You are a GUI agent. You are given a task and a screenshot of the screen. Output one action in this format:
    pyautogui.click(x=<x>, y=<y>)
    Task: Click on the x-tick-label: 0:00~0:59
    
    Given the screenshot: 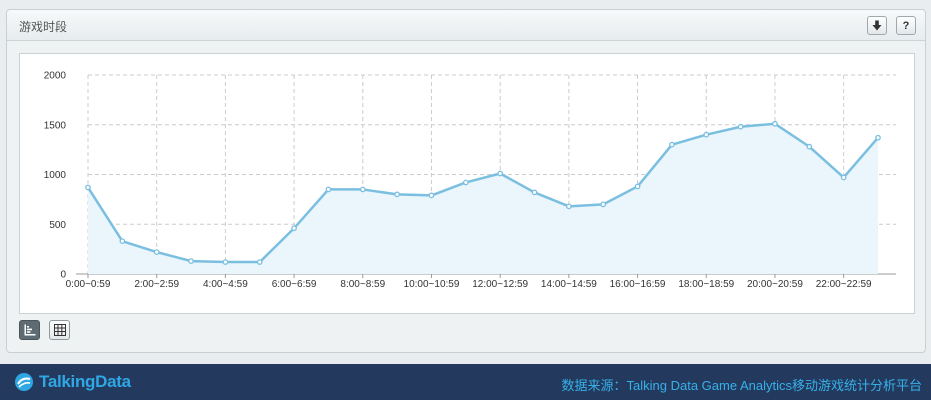 What is the action you would take?
    pyautogui.click(x=88, y=284)
    